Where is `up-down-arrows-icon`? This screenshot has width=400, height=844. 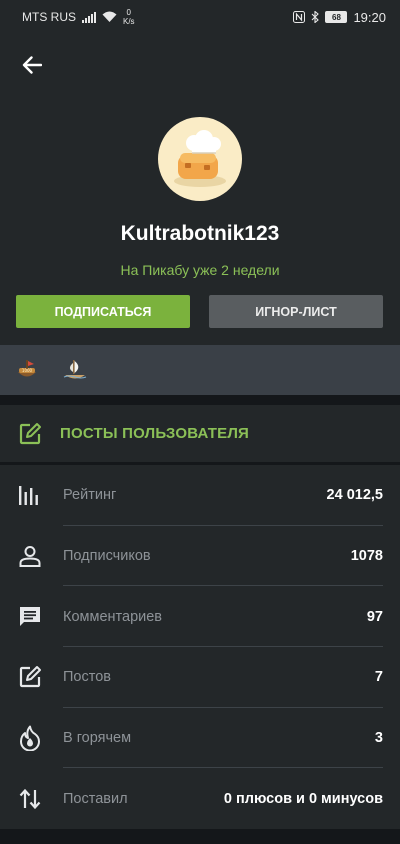 up-down-arrows-icon is located at coordinates (30, 799).